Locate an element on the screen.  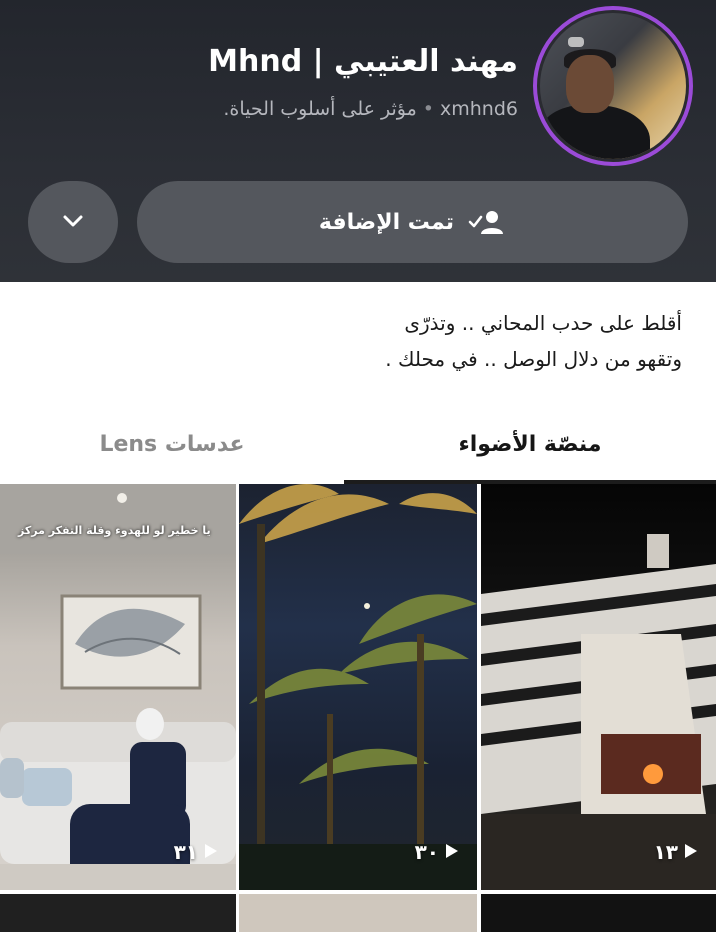
creator-category: مؤثر على أسلوب الحياة is located at coordinates (323, 109).